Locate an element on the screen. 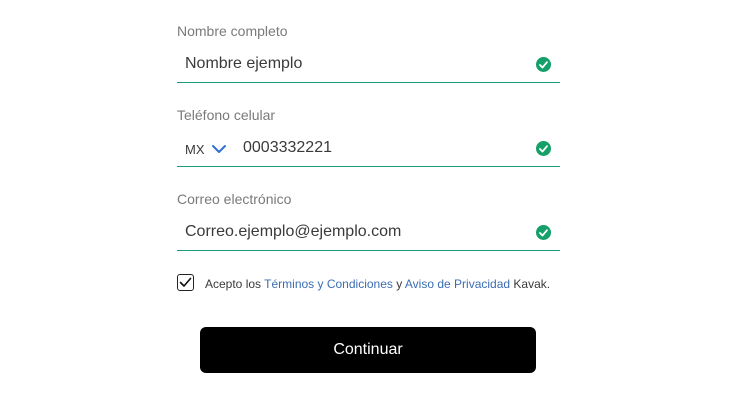  email-input: Correo.ejemplo@ejemplo.com is located at coordinates (368, 233).